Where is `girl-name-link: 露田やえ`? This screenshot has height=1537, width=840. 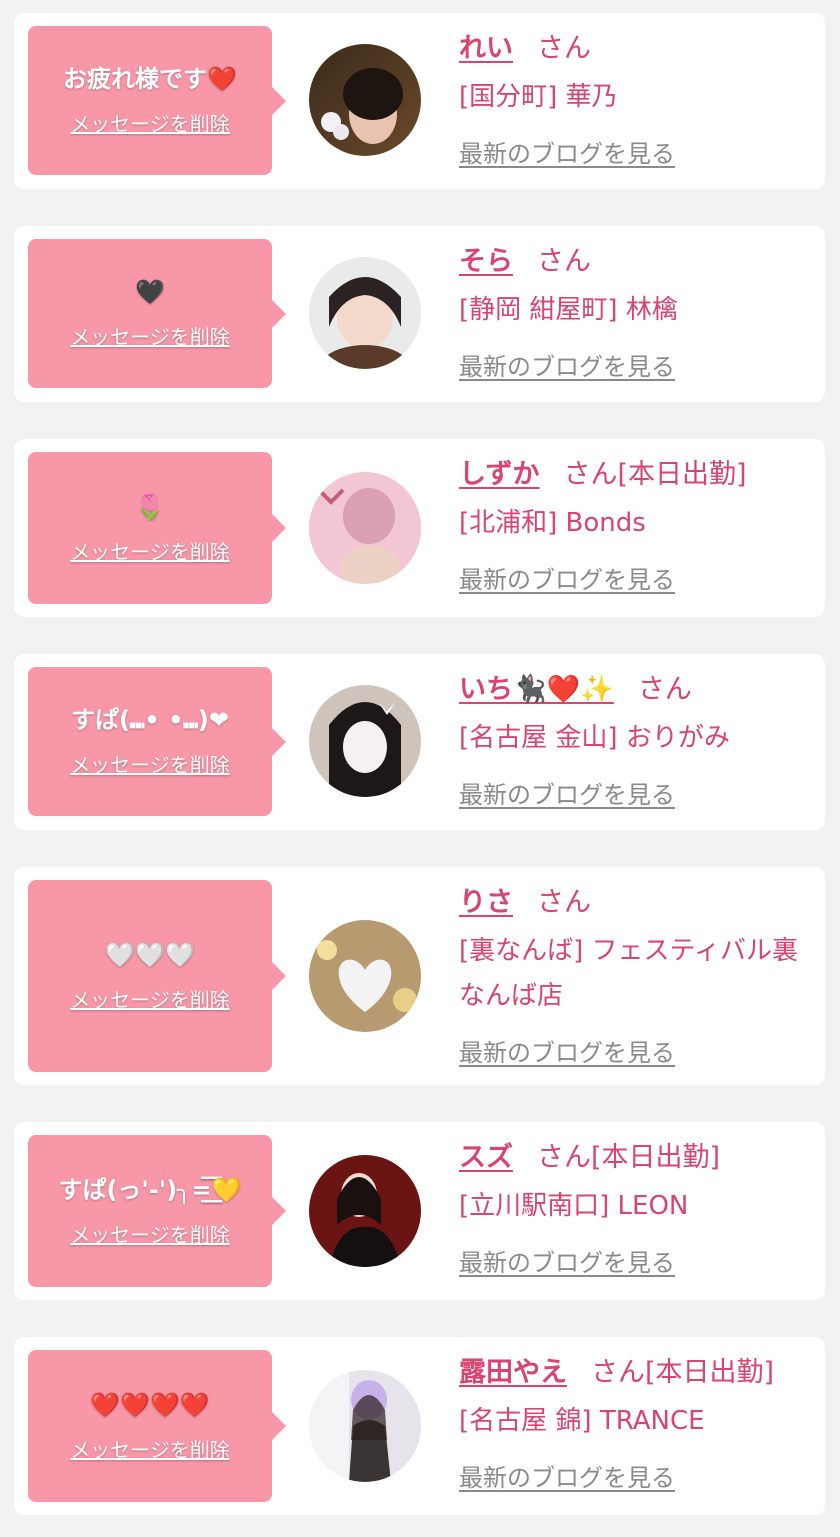 girl-name-link: 露田やえ is located at coordinates (513, 1372).